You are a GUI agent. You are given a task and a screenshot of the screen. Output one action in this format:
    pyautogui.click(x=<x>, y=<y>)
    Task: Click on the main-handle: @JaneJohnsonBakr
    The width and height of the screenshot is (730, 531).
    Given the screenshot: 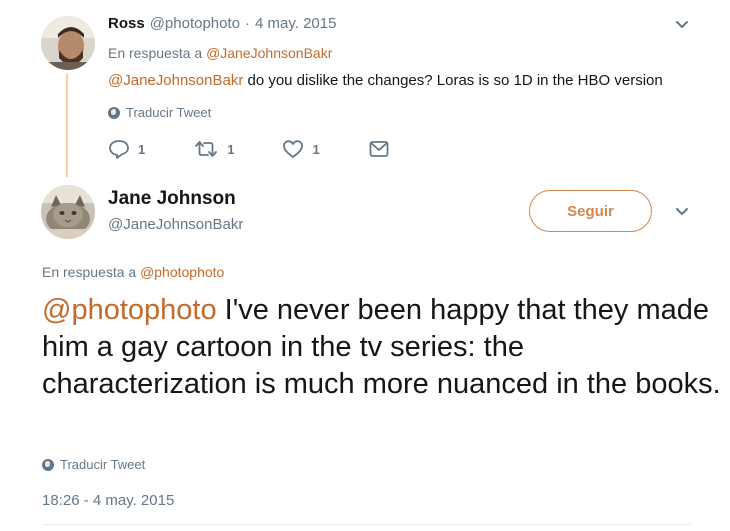 What is the action you would take?
    pyautogui.click(x=175, y=224)
    